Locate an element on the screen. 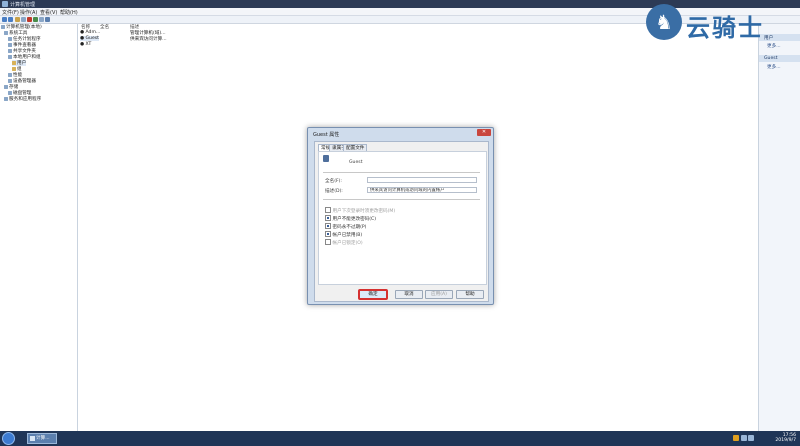  menu-help: 帮助(H) is located at coordinates (69, 12).